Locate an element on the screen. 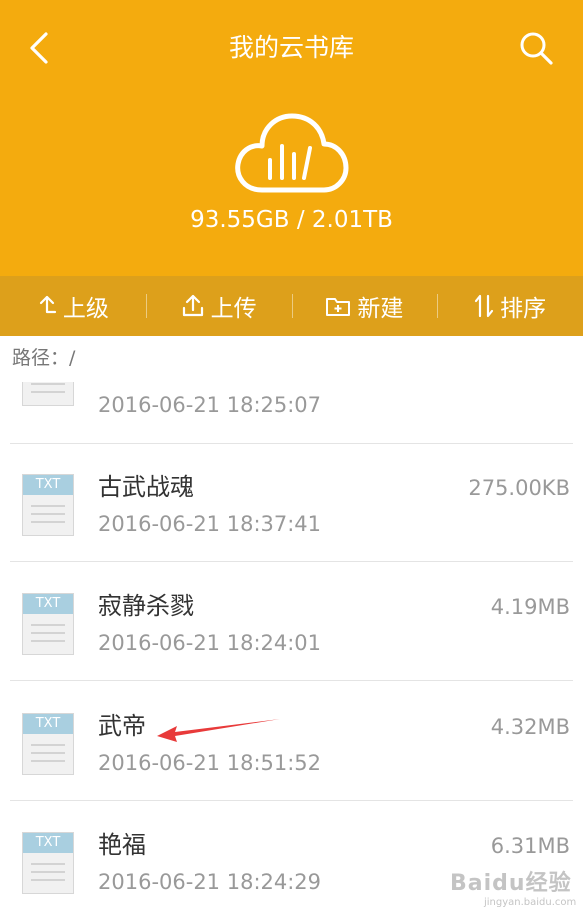 The width and height of the screenshot is (583, 922). file-size: 4.32MB is located at coordinates (530, 727).